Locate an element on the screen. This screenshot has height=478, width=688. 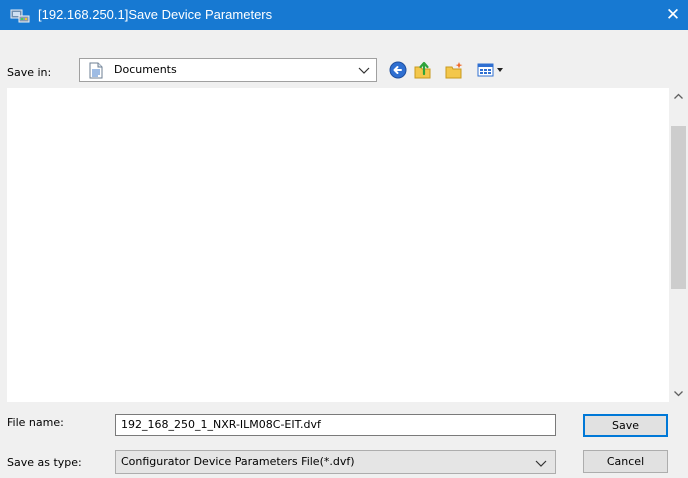
save-in-value: Documents is located at coordinates (145, 69).